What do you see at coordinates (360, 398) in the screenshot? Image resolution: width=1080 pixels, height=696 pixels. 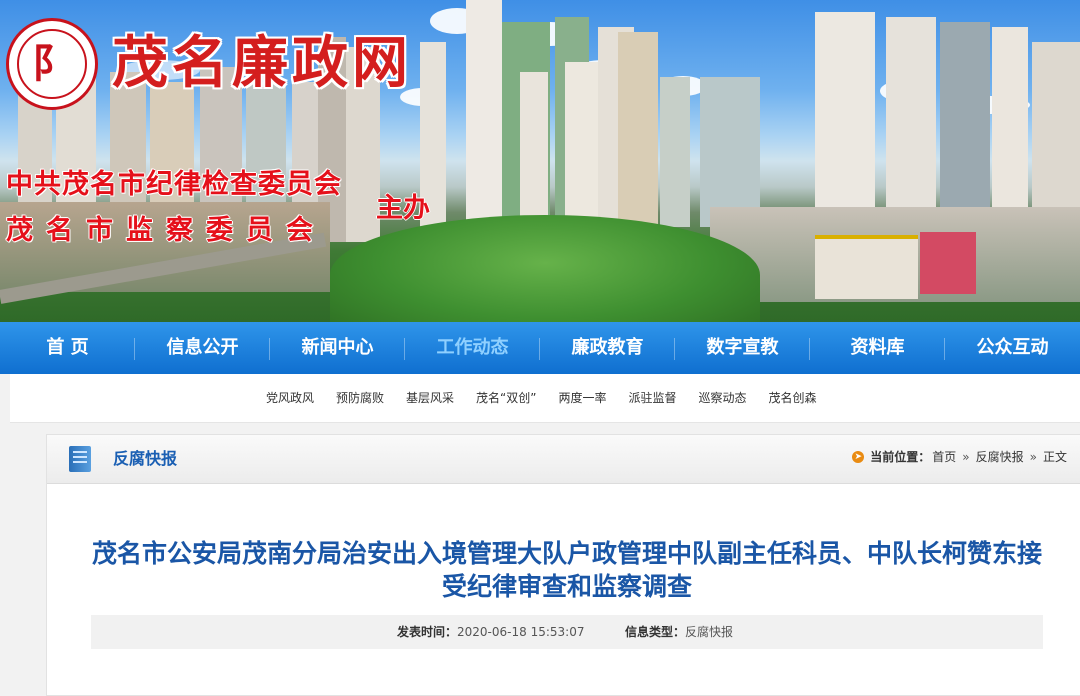 I see `sub-nav-item: 预防腐败` at bounding box center [360, 398].